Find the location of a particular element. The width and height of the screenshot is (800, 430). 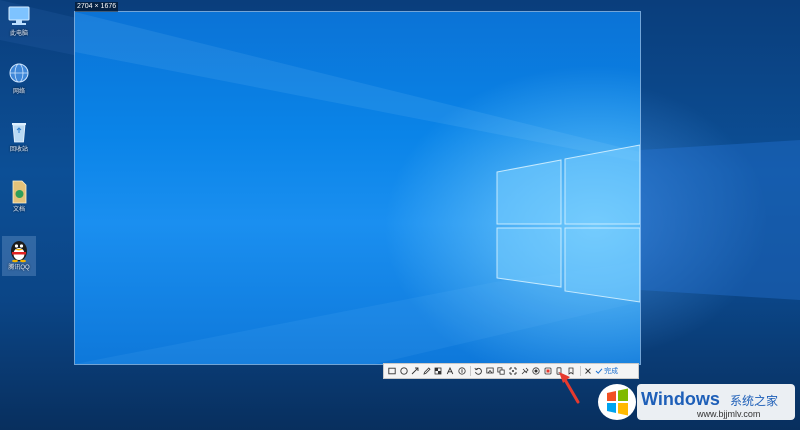

ellipse-tool-button is located at coordinates (404, 371).